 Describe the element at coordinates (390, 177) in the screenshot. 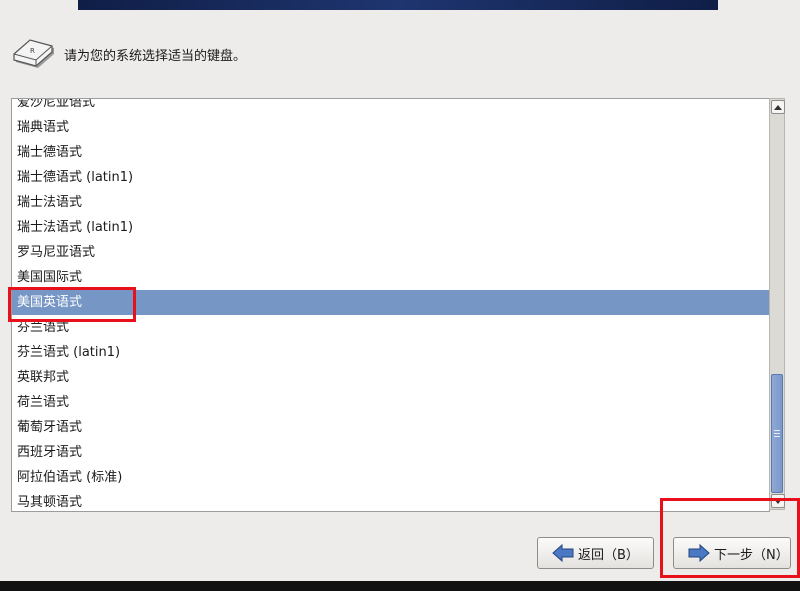

I see `list-item: 瑞士德语式 (latin1)` at that location.